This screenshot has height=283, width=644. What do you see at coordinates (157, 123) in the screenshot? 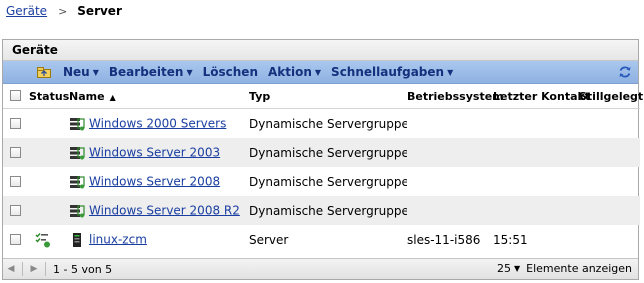
I see `row-name-link: Windows 2000 Servers` at bounding box center [157, 123].